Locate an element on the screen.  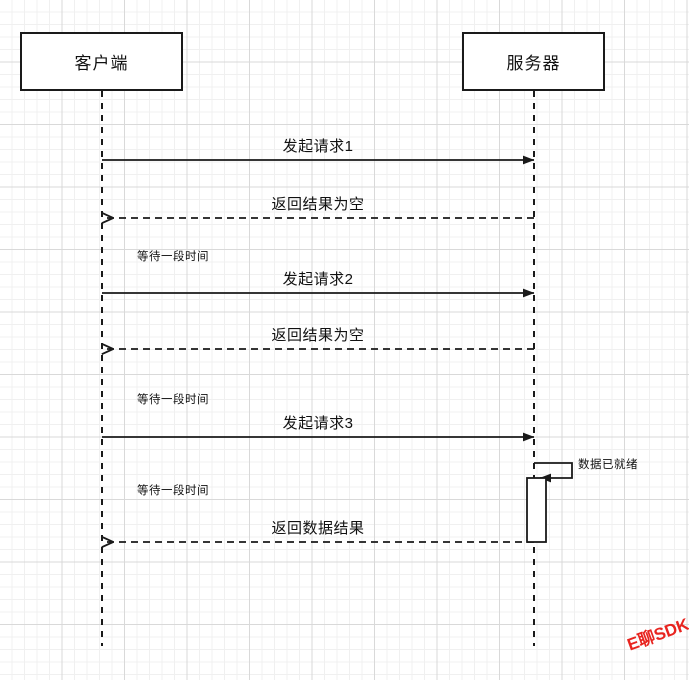
self-message-label: 数据已就绪 is located at coordinates (608, 465).